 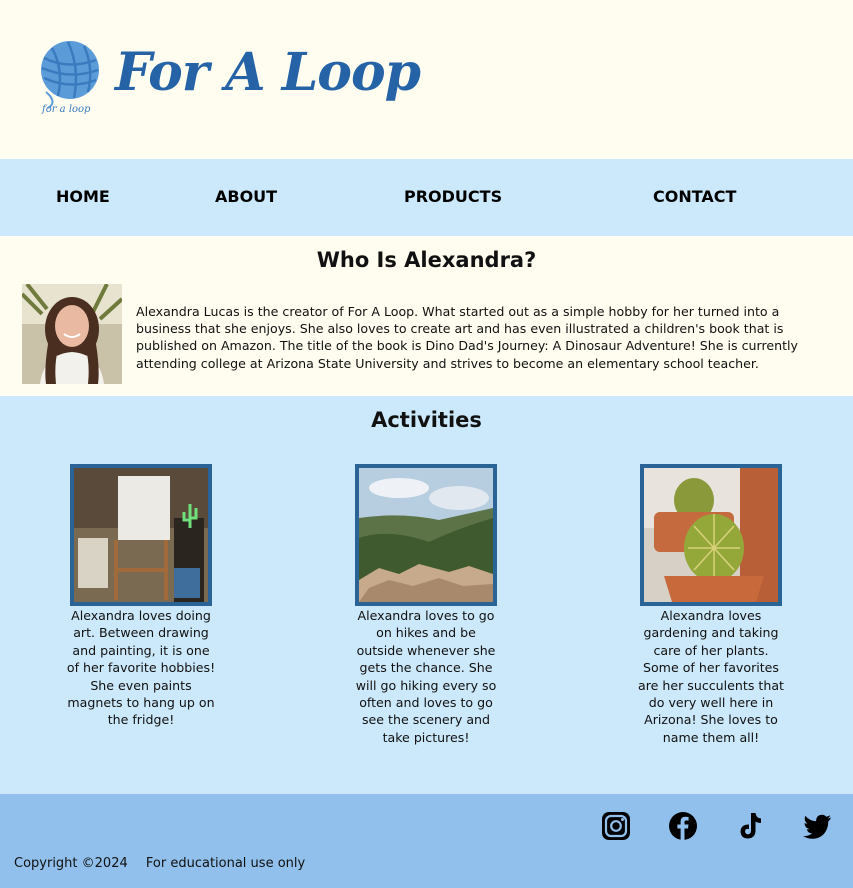 What do you see at coordinates (225, 863) in the screenshot?
I see `educational-note: For educational use only` at bounding box center [225, 863].